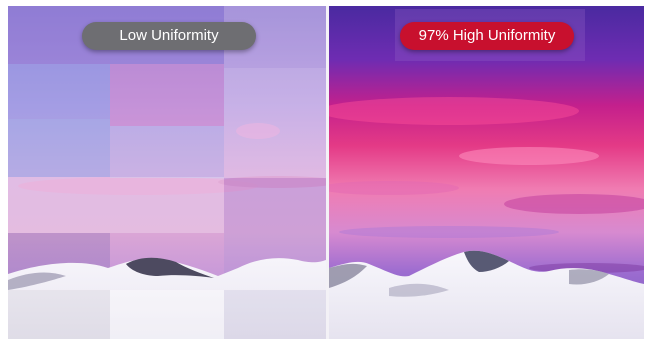 Image resolution: width=651 pixels, height=346 pixels. What do you see at coordinates (169, 36) in the screenshot?
I see `low-uniformity-label: Low Uniformity` at bounding box center [169, 36].